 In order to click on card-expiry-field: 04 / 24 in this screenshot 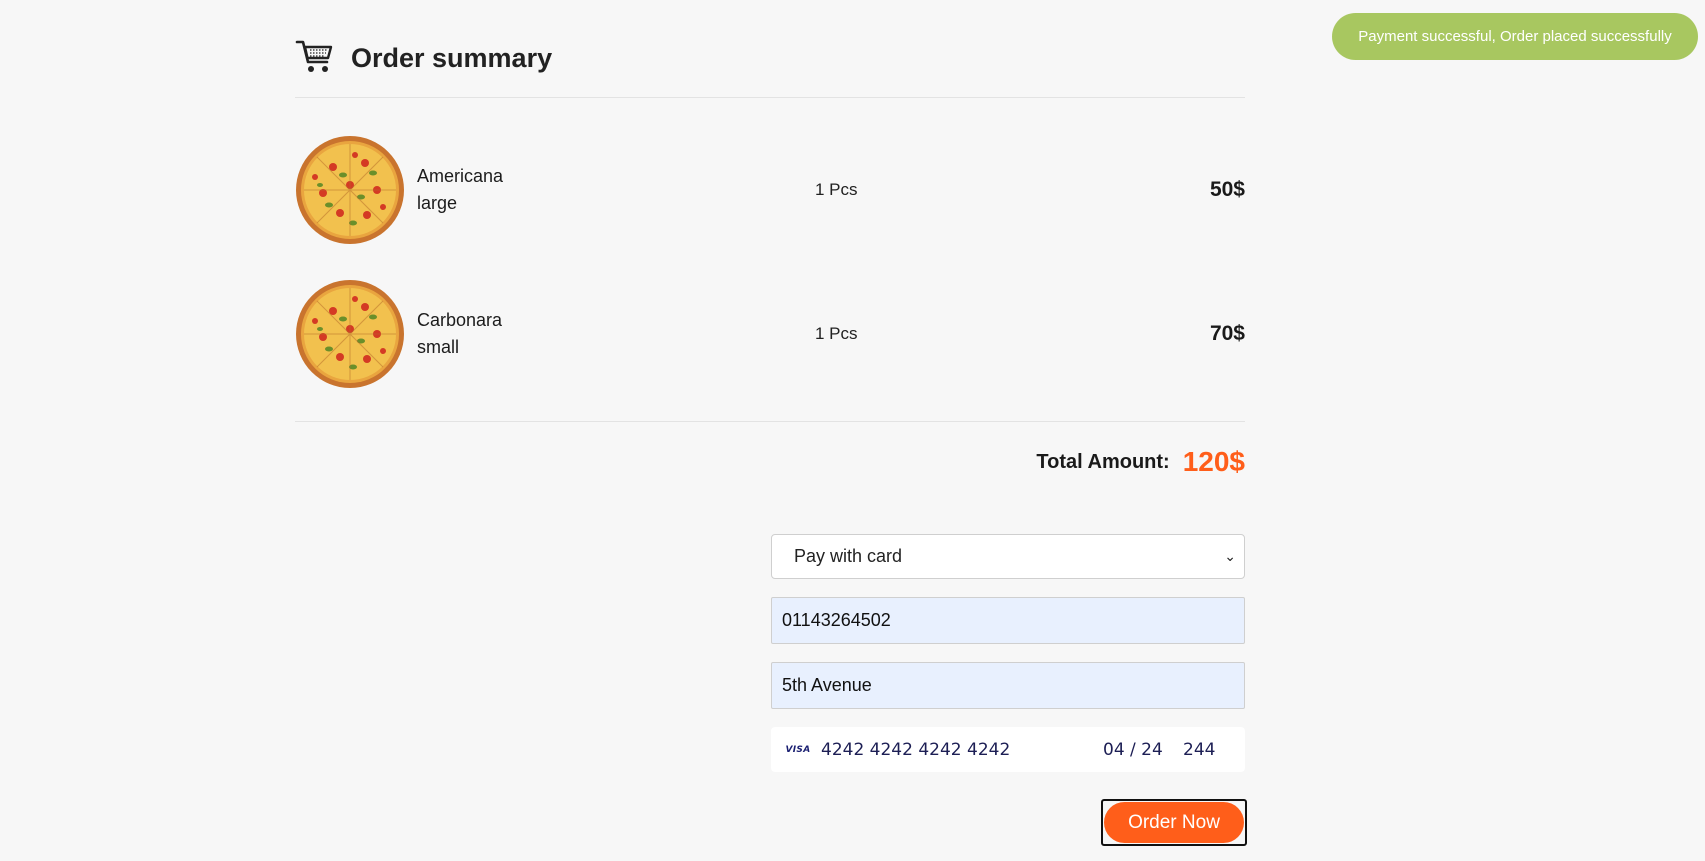, I will do `click(1143, 750)`.